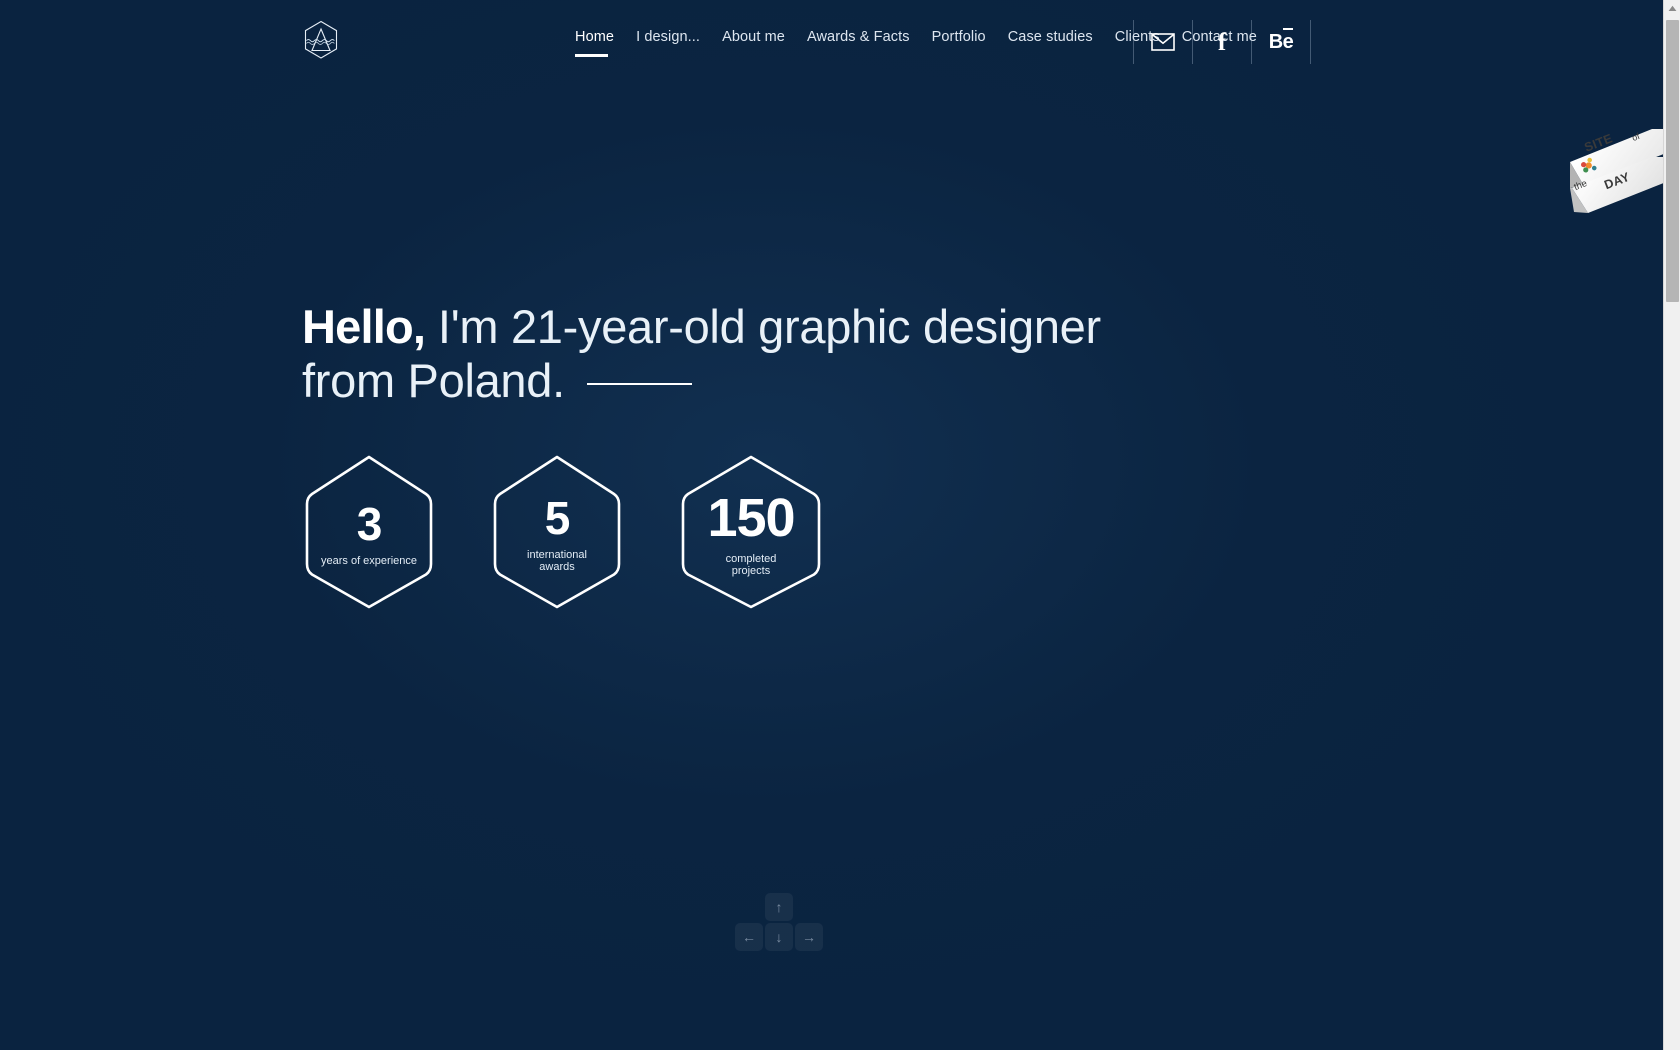  I want to click on badge-label-line2: awards, so click(557, 567).